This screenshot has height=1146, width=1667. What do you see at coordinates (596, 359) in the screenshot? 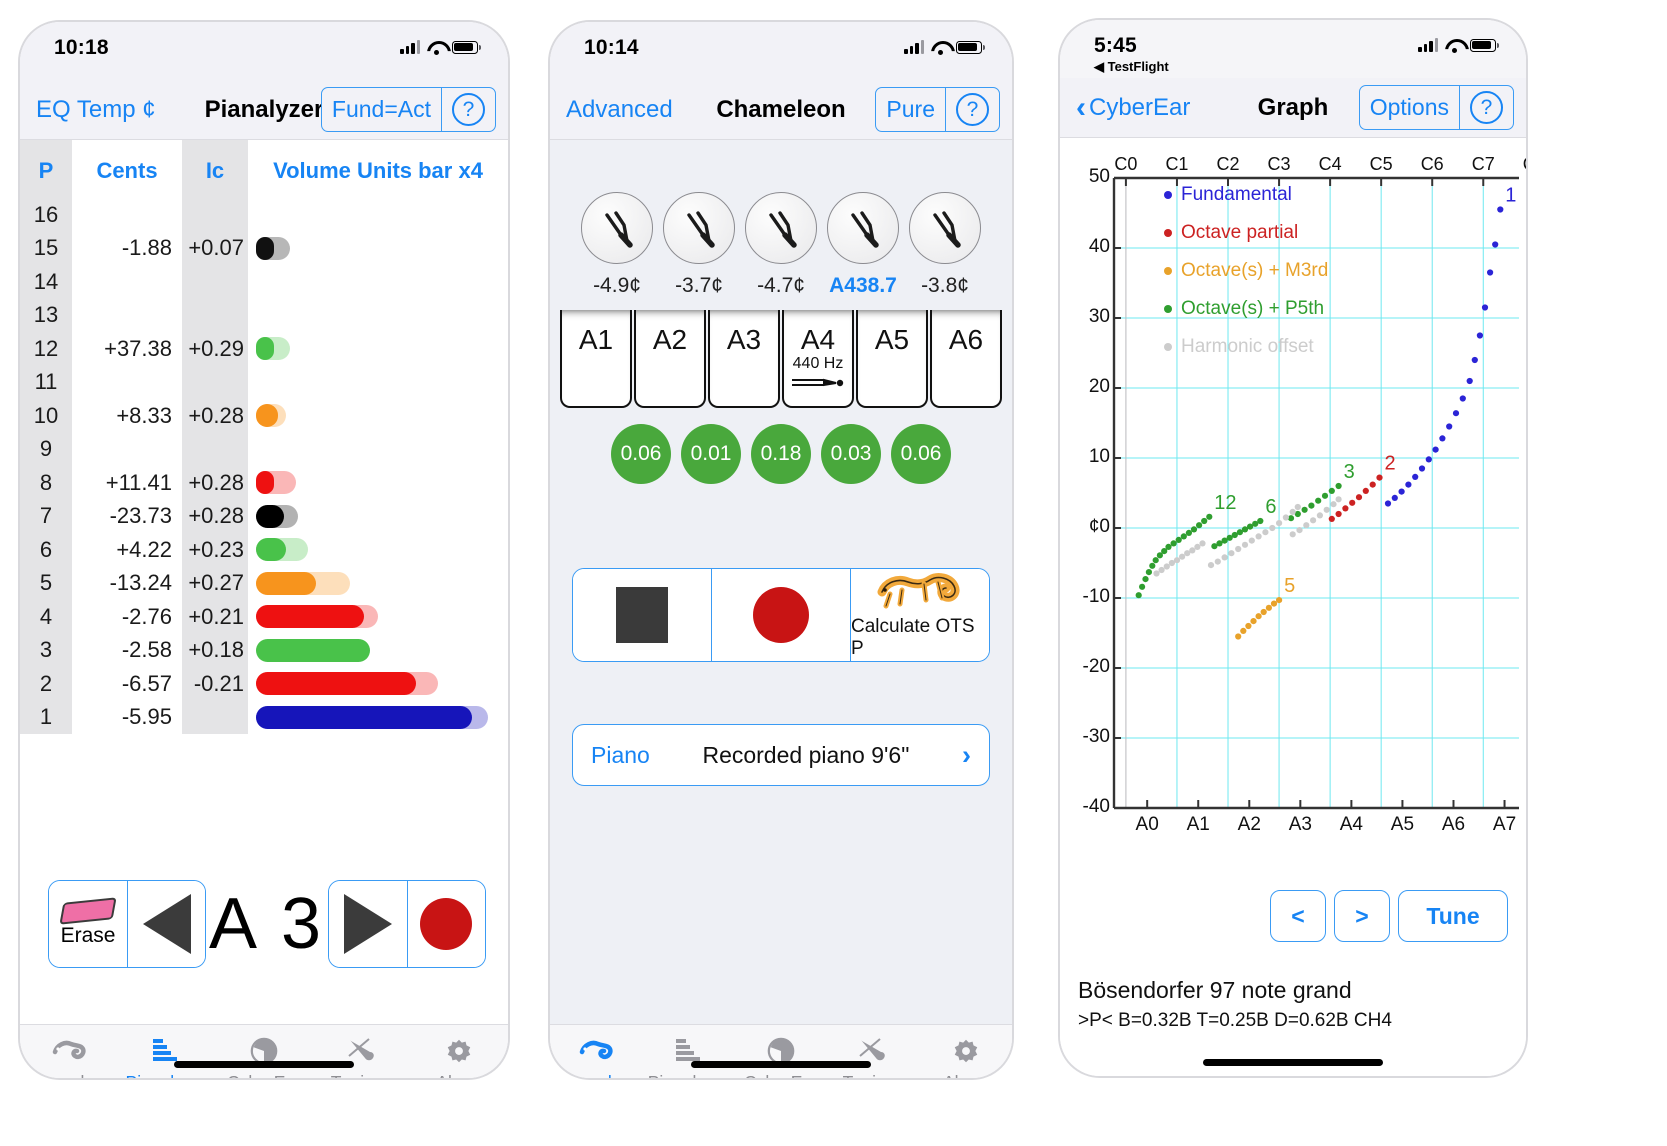
I see `piano-key-A1: A1` at bounding box center [596, 359].